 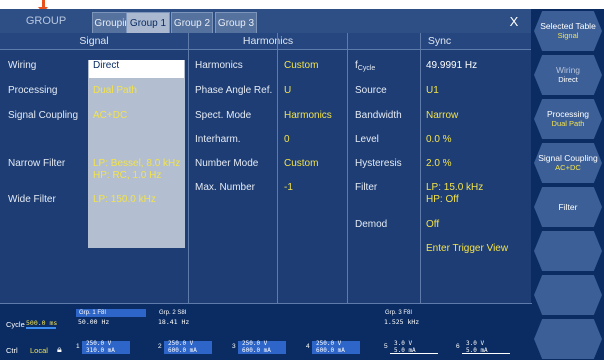 What do you see at coordinates (568, 158) in the screenshot?
I see `softkey-label: Signal Coupling` at bounding box center [568, 158].